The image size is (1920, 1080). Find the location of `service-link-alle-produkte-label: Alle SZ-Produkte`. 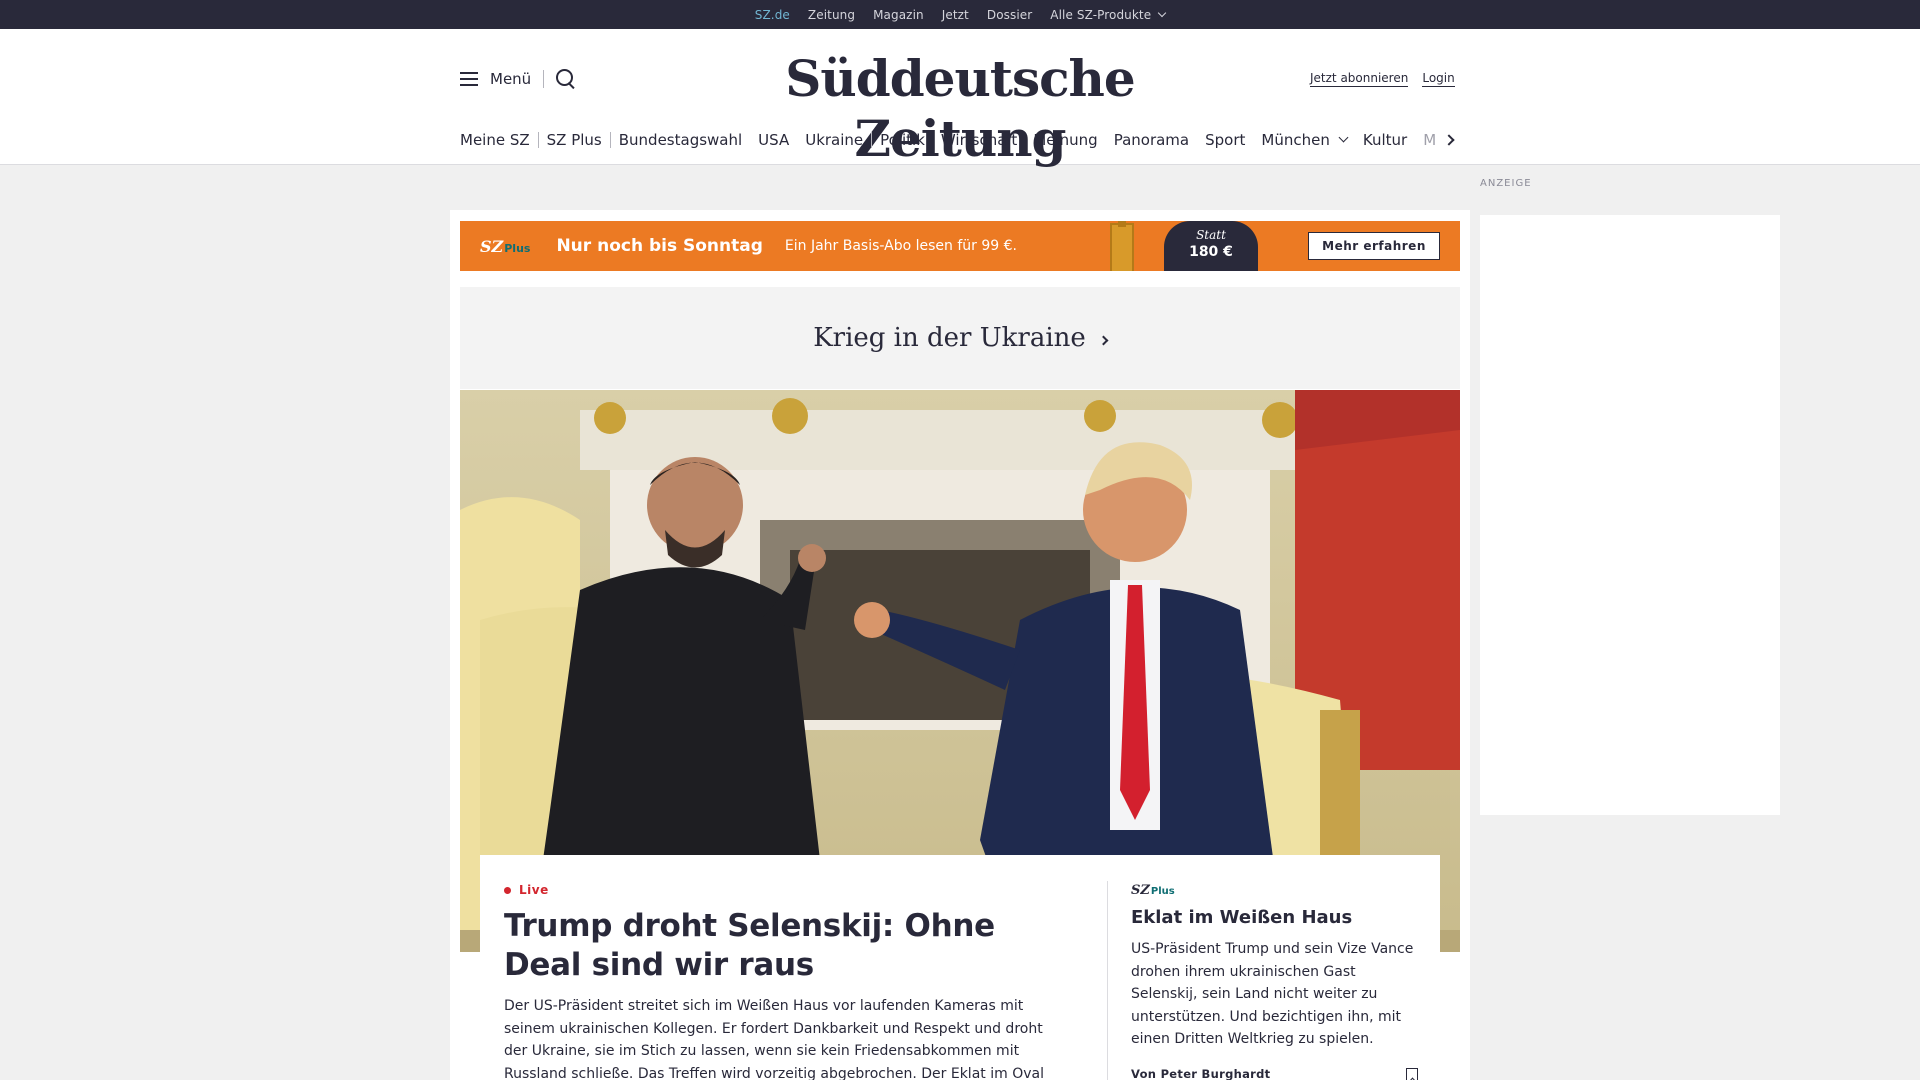

service-link-alle-produkte-label: Alle SZ-Produkte is located at coordinates (1101, 14).